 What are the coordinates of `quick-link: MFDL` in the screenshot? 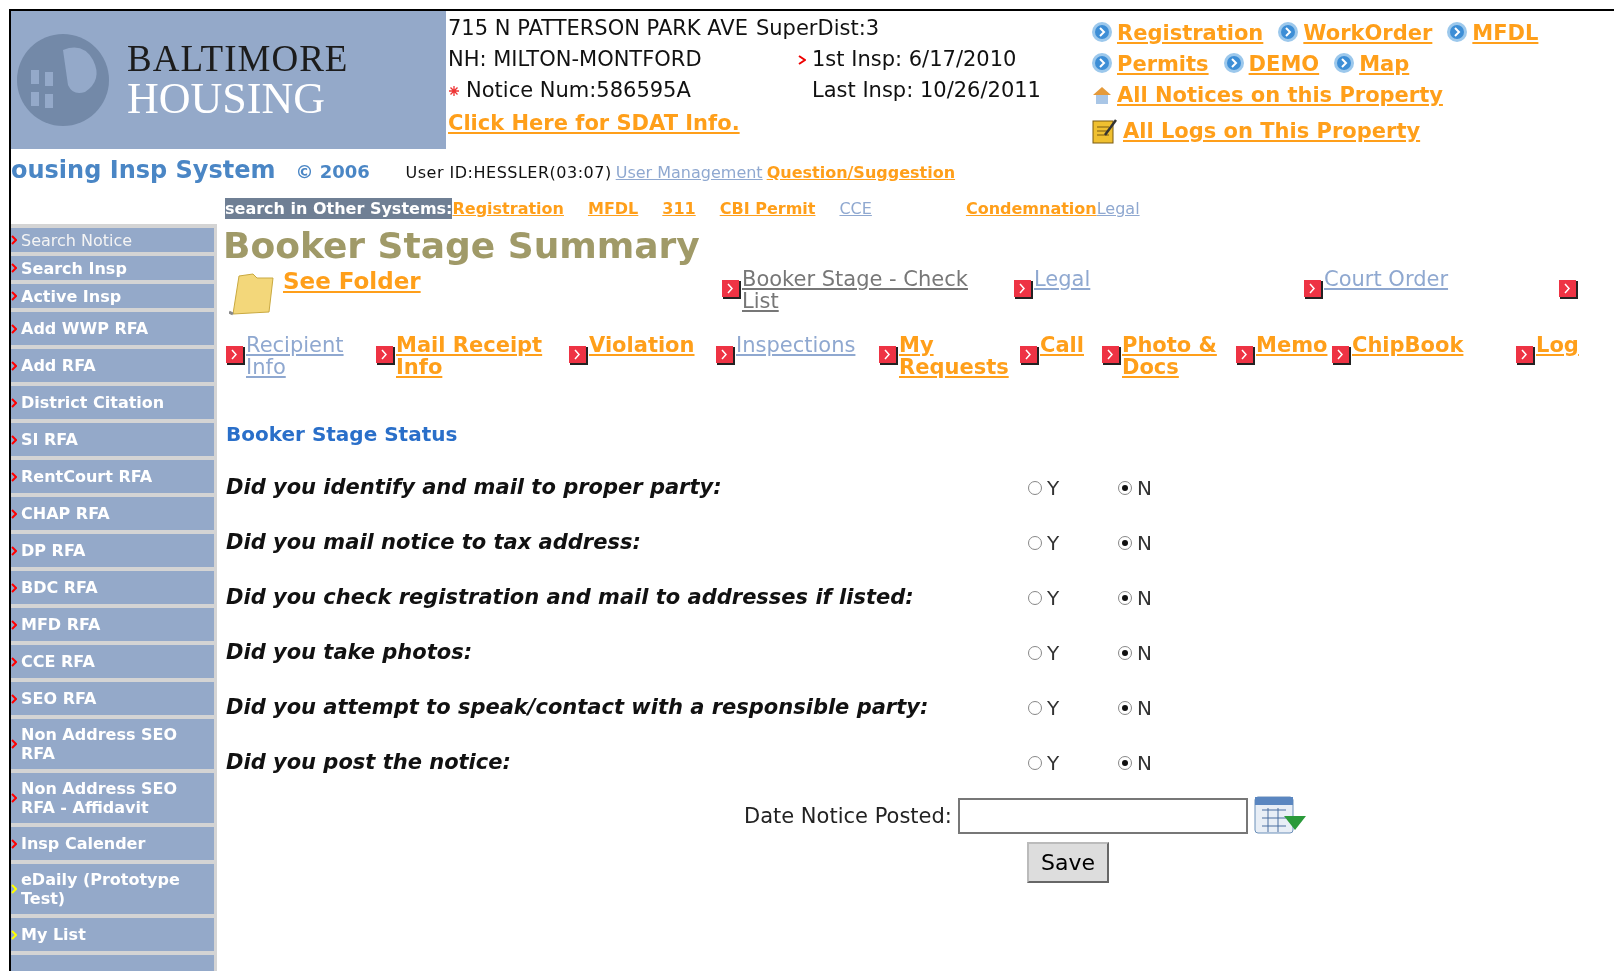 It's located at (1505, 32).